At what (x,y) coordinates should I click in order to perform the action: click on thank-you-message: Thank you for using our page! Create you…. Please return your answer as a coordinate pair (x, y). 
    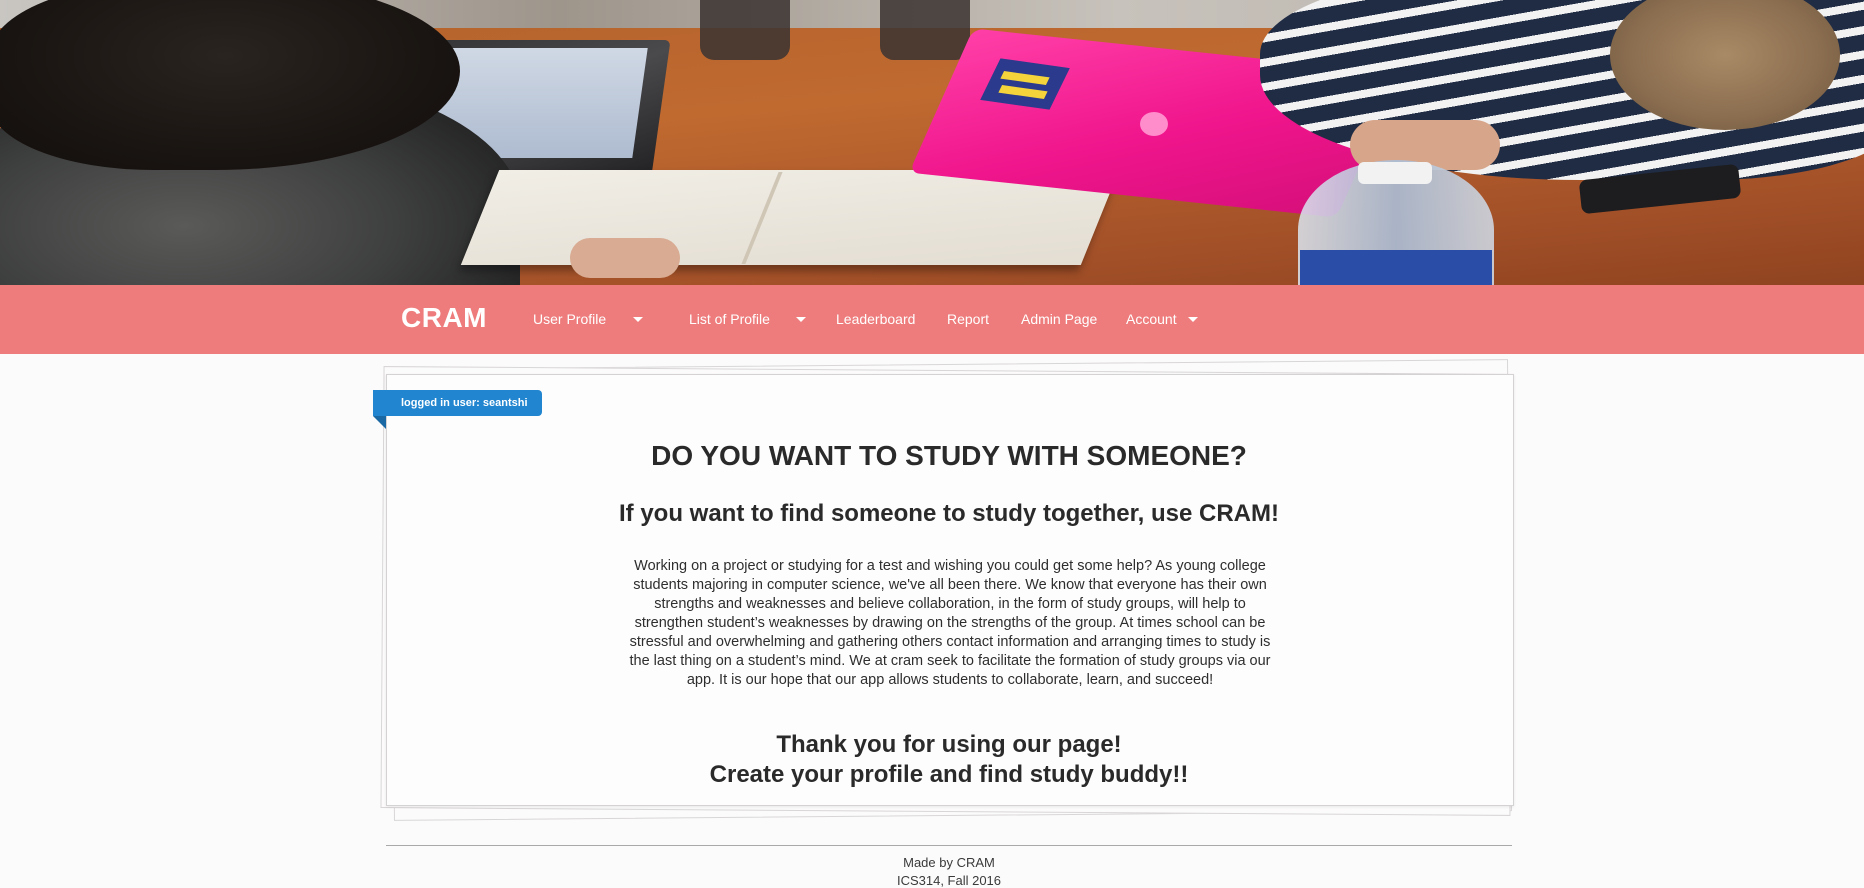
    Looking at the image, I should click on (949, 760).